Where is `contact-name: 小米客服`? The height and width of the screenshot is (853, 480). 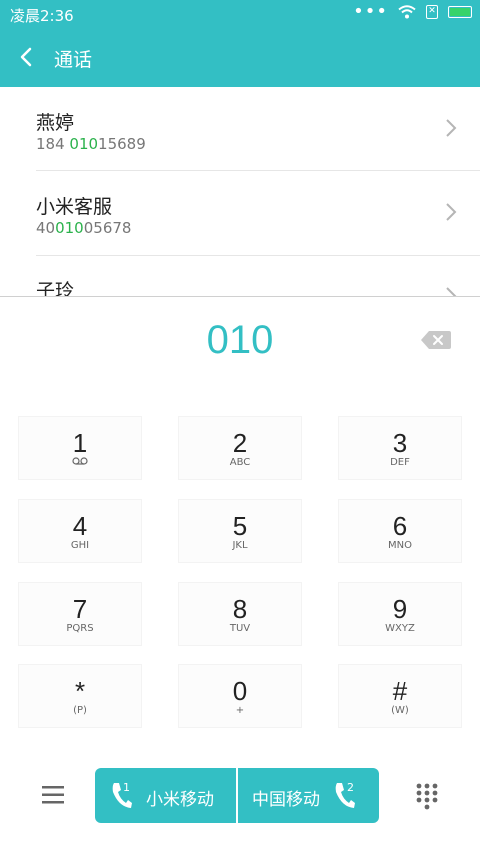
contact-name: 小米客服 is located at coordinates (74, 207).